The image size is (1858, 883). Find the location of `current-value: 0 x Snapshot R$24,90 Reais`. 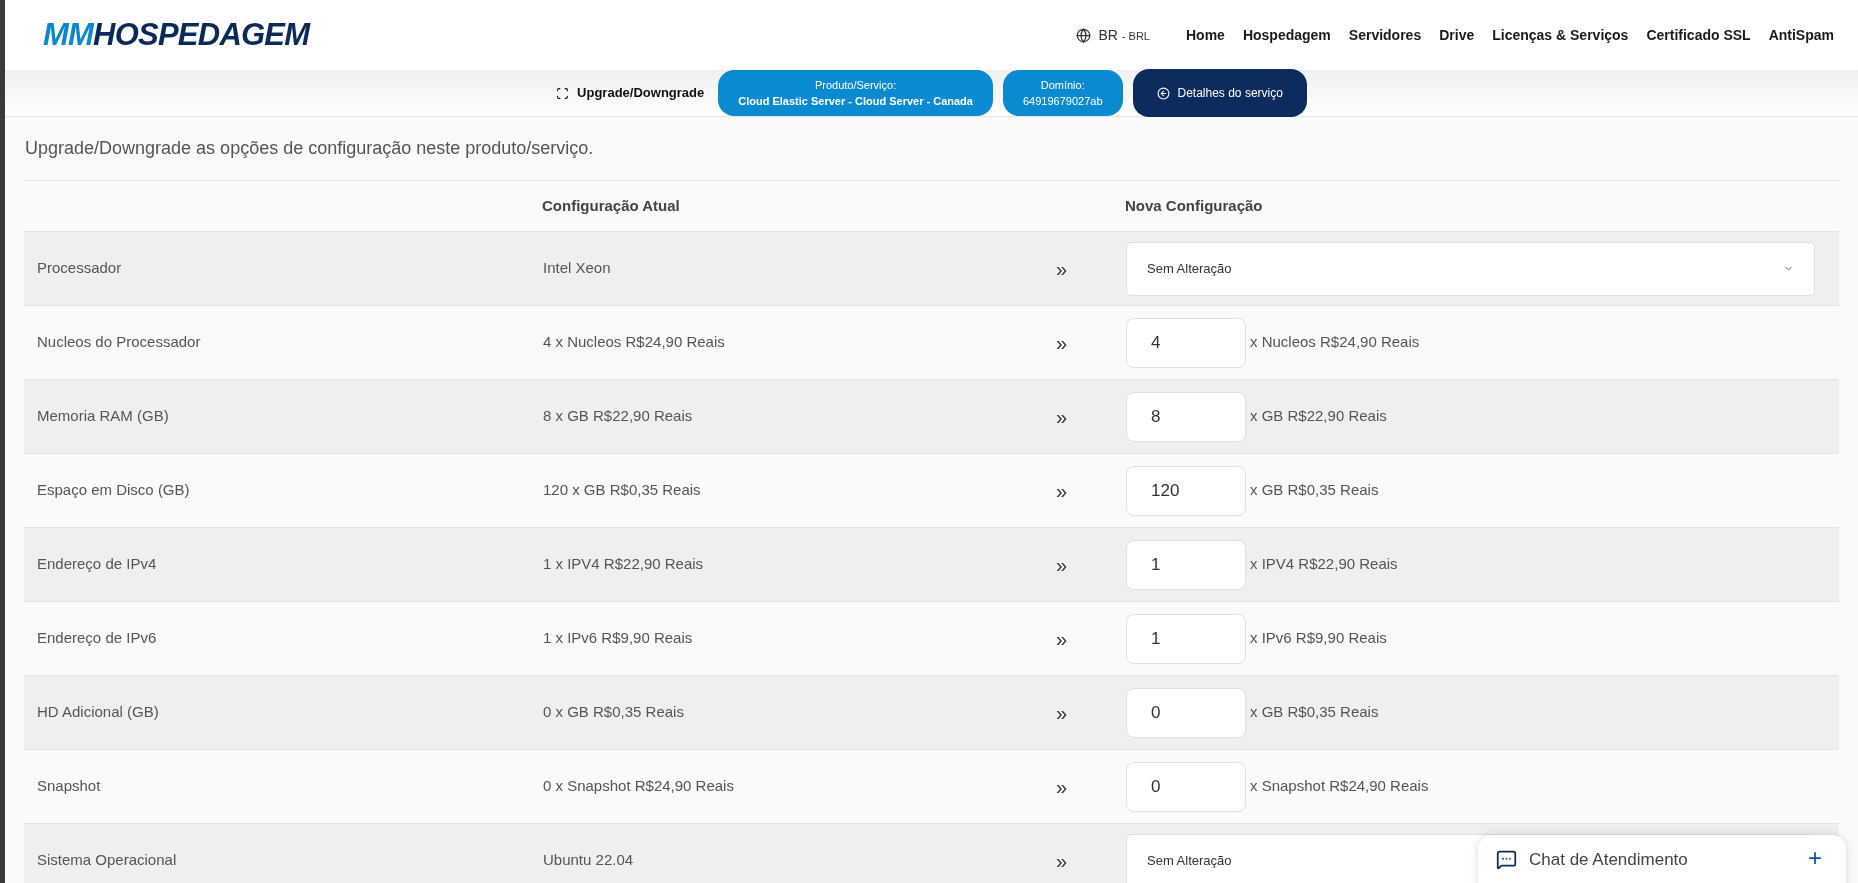

current-value: 0 x Snapshot R$24,90 Reais is located at coordinates (639, 786).